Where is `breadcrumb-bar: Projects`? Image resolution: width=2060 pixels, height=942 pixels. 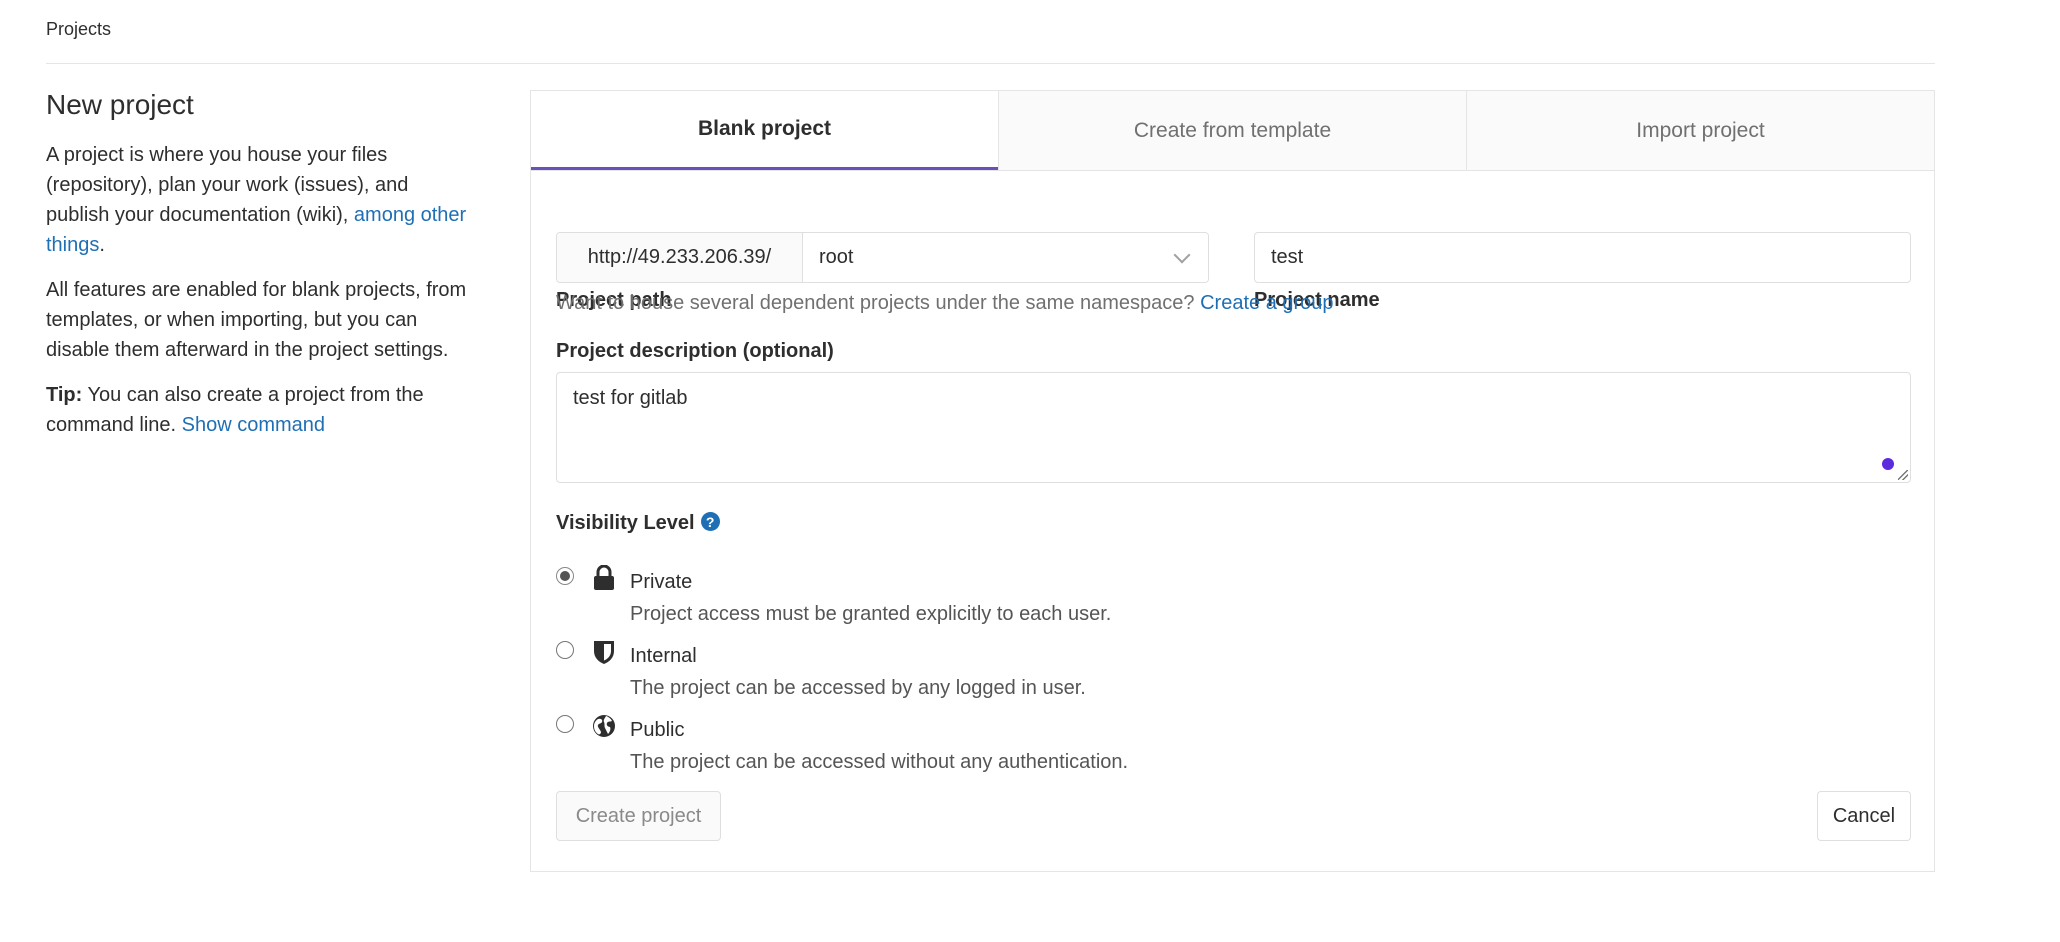
breadcrumb-bar: Projects is located at coordinates (990, 32).